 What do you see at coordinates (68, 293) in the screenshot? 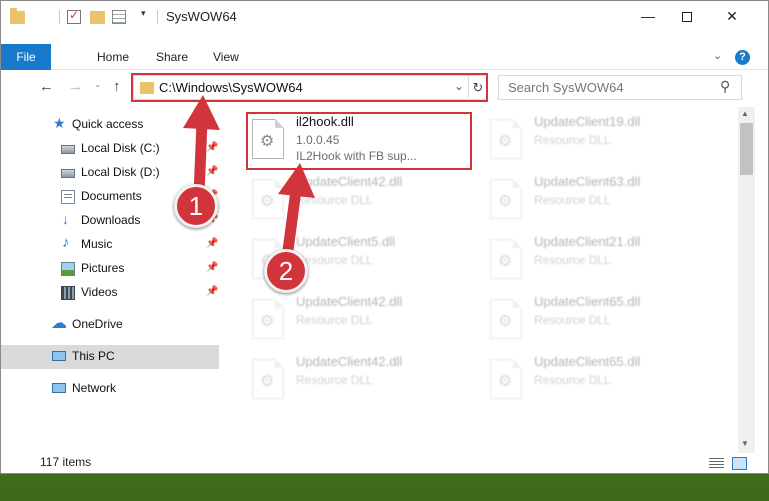
I see `videos-icon` at bounding box center [68, 293].